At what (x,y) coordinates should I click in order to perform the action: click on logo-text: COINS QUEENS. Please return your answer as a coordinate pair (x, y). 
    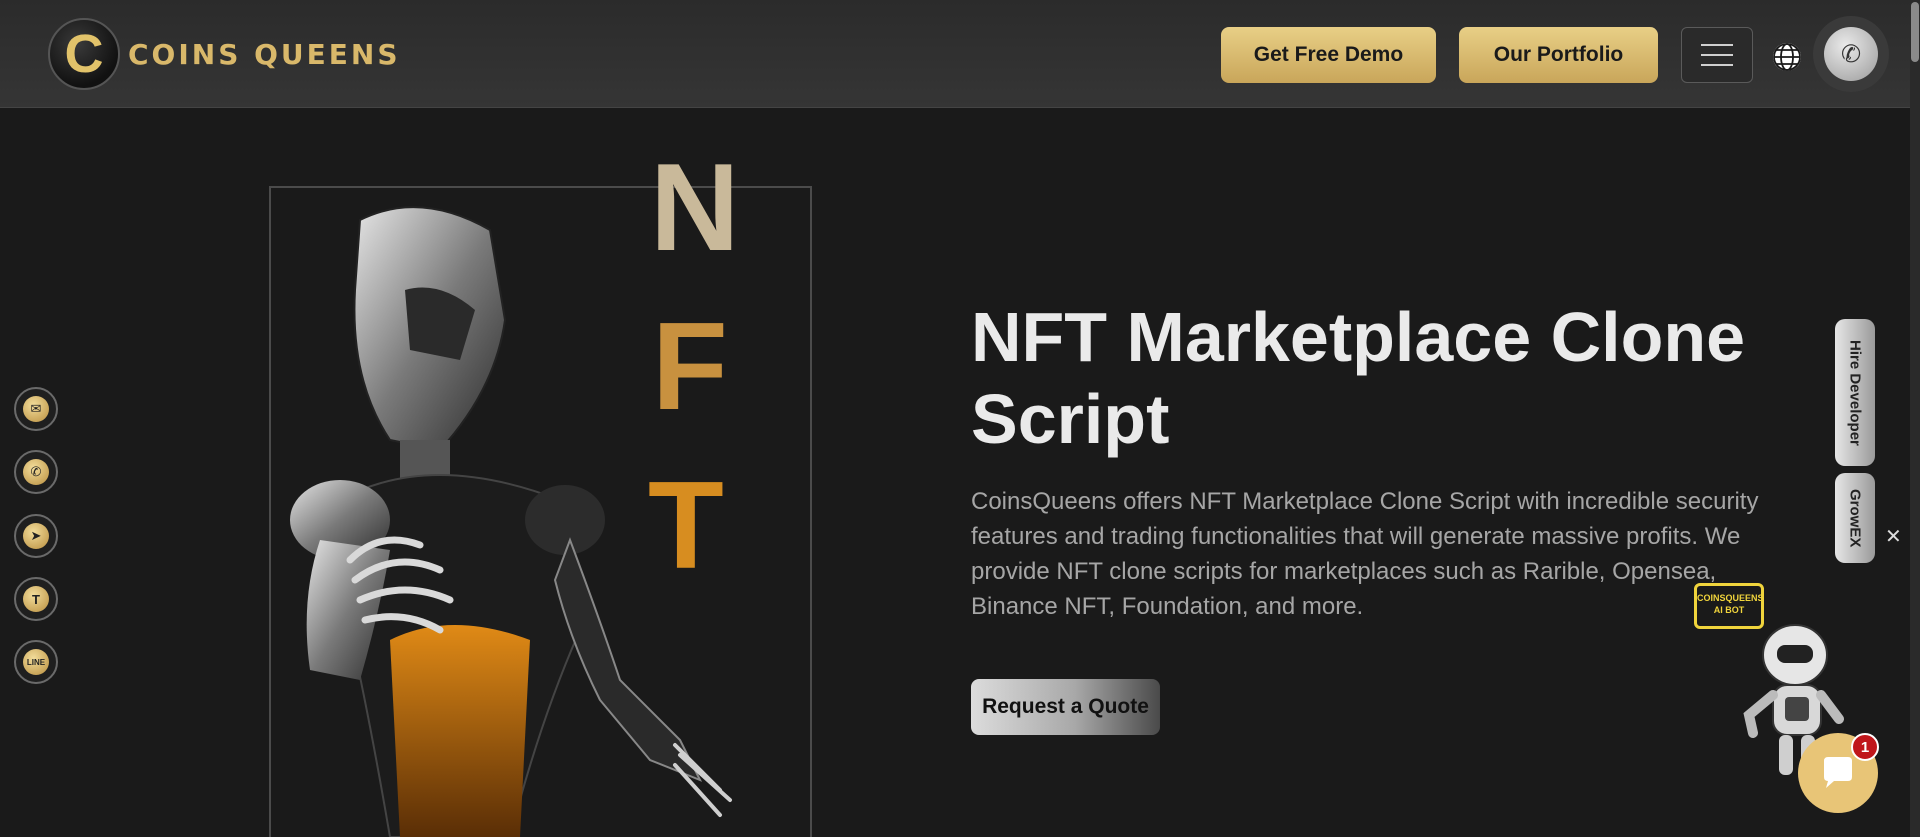
    Looking at the image, I should click on (264, 54).